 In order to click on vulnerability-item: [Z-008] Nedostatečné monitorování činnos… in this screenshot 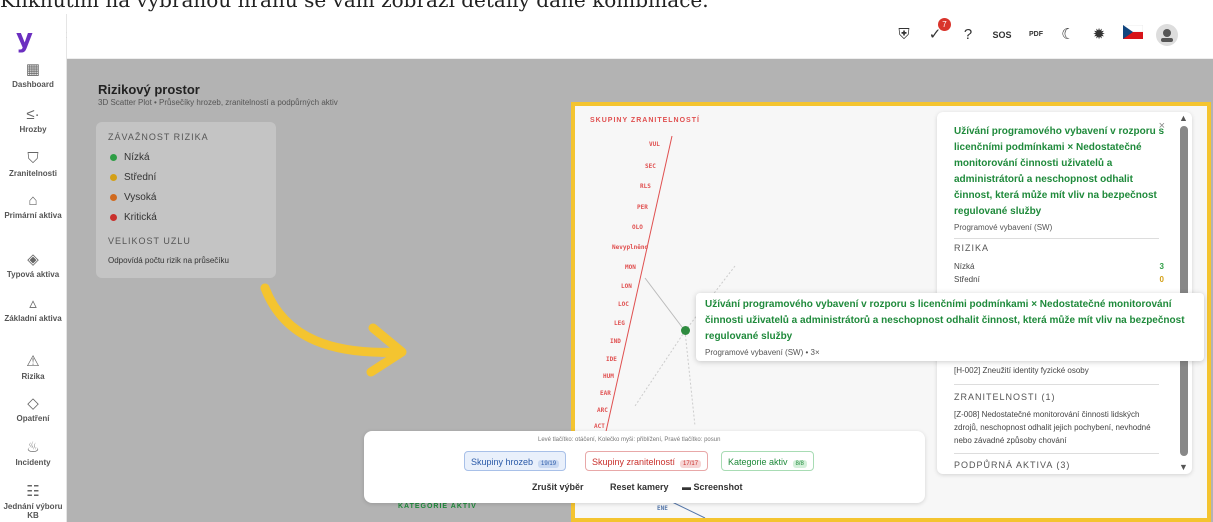, I will do `click(1052, 427)`.